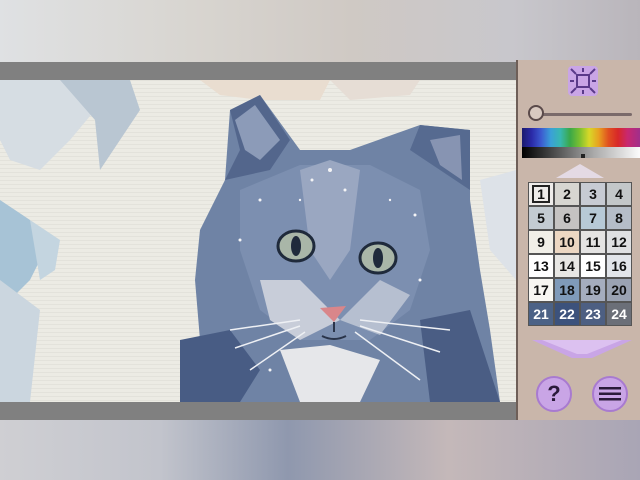 The height and width of the screenshot is (480, 640). Describe the element at coordinates (536, 113) in the screenshot. I see `zoom-slider-knob` at that location.